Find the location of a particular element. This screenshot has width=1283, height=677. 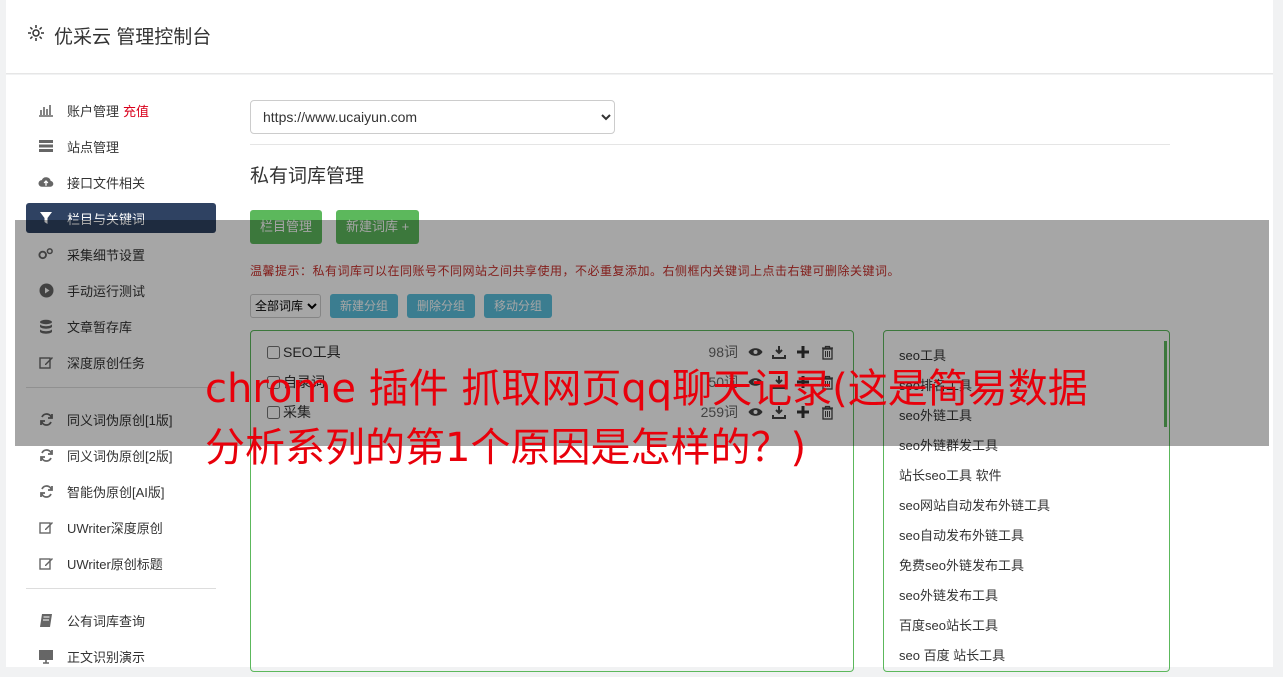

cloud-upload-icon is located at coordinates (46, 182).